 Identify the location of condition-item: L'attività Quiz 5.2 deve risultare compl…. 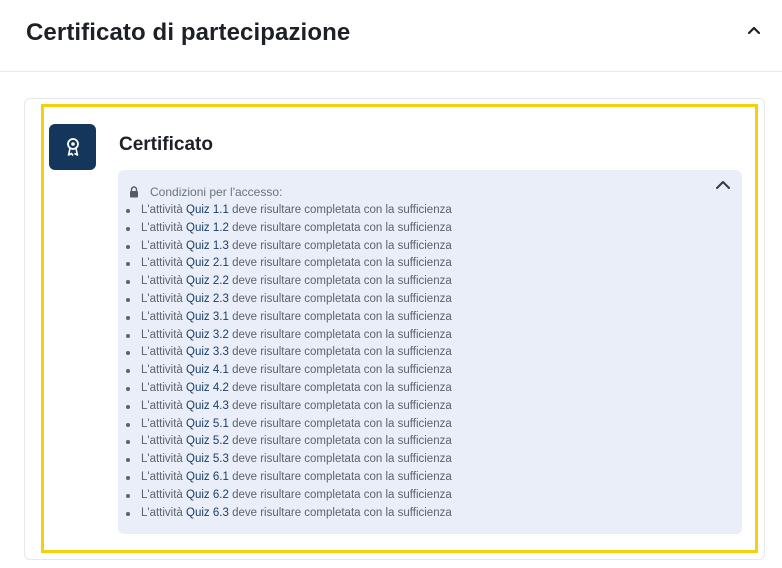
(285, 442).